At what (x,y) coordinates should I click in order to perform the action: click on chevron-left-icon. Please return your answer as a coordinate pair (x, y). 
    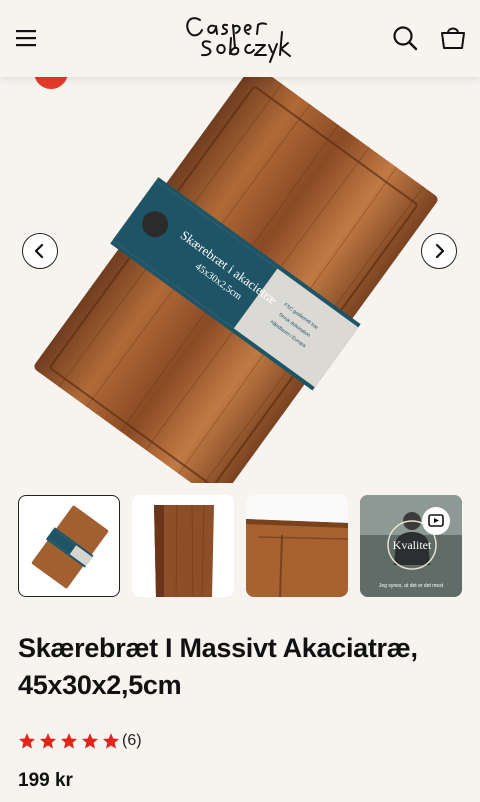
    Looking at the image, I should click on (39, 251).